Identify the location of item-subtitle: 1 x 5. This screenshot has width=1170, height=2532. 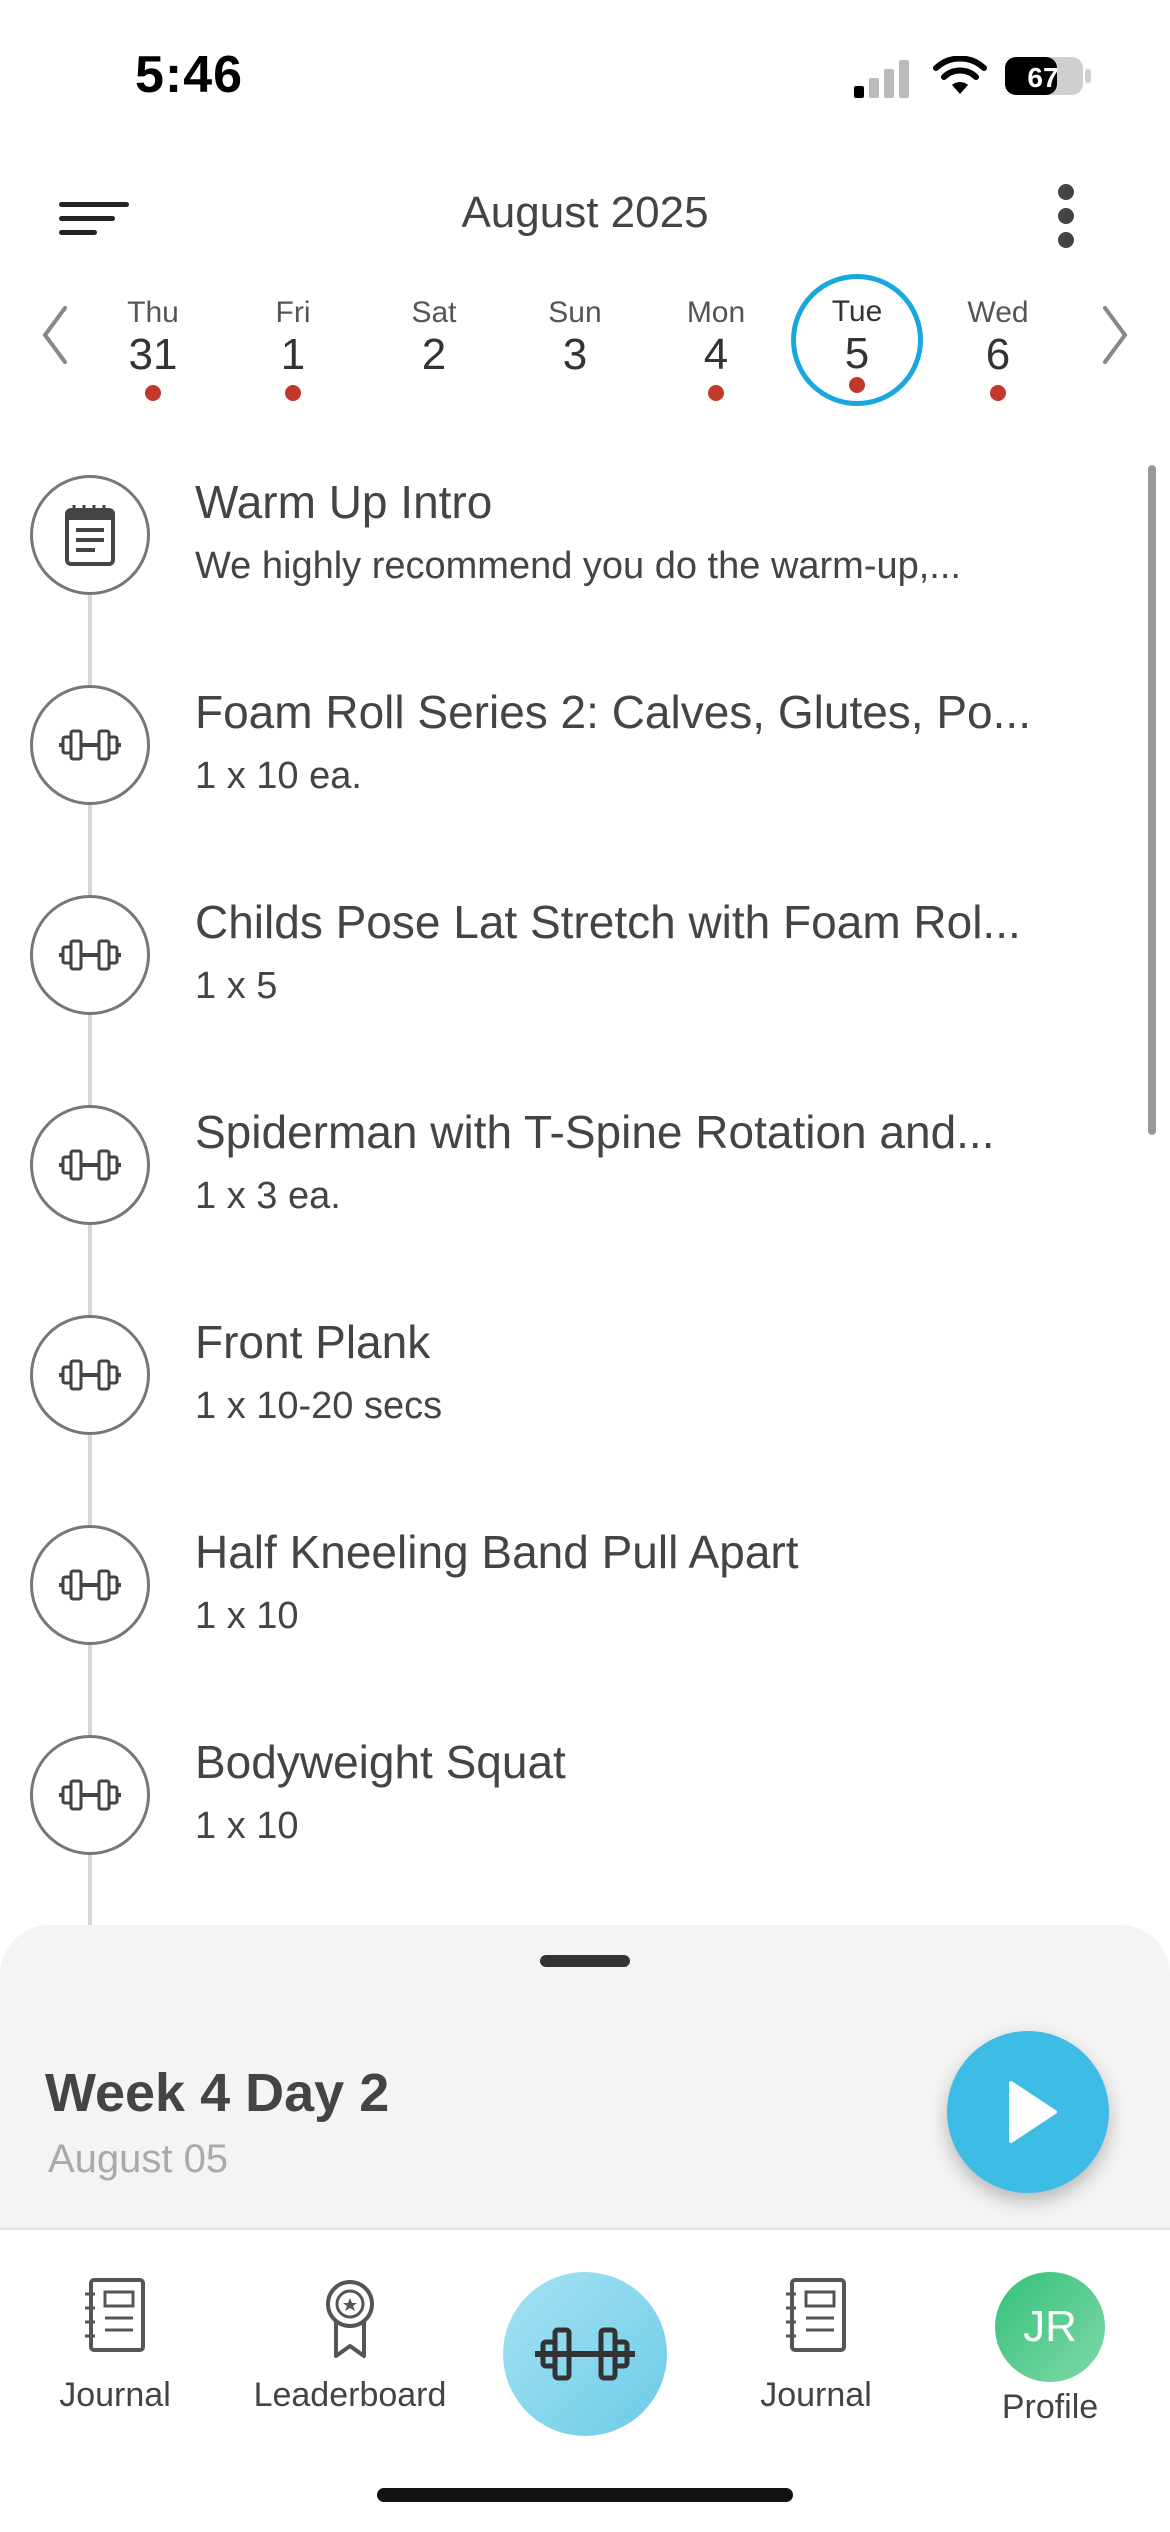
(236, 986).